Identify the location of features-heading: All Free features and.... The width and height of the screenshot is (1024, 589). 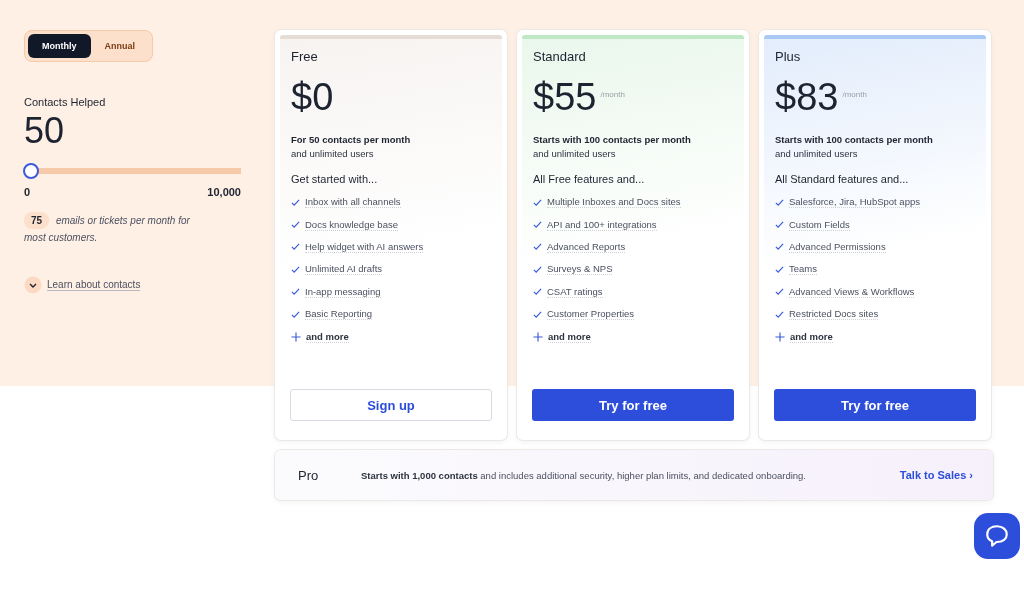
(589, 179).